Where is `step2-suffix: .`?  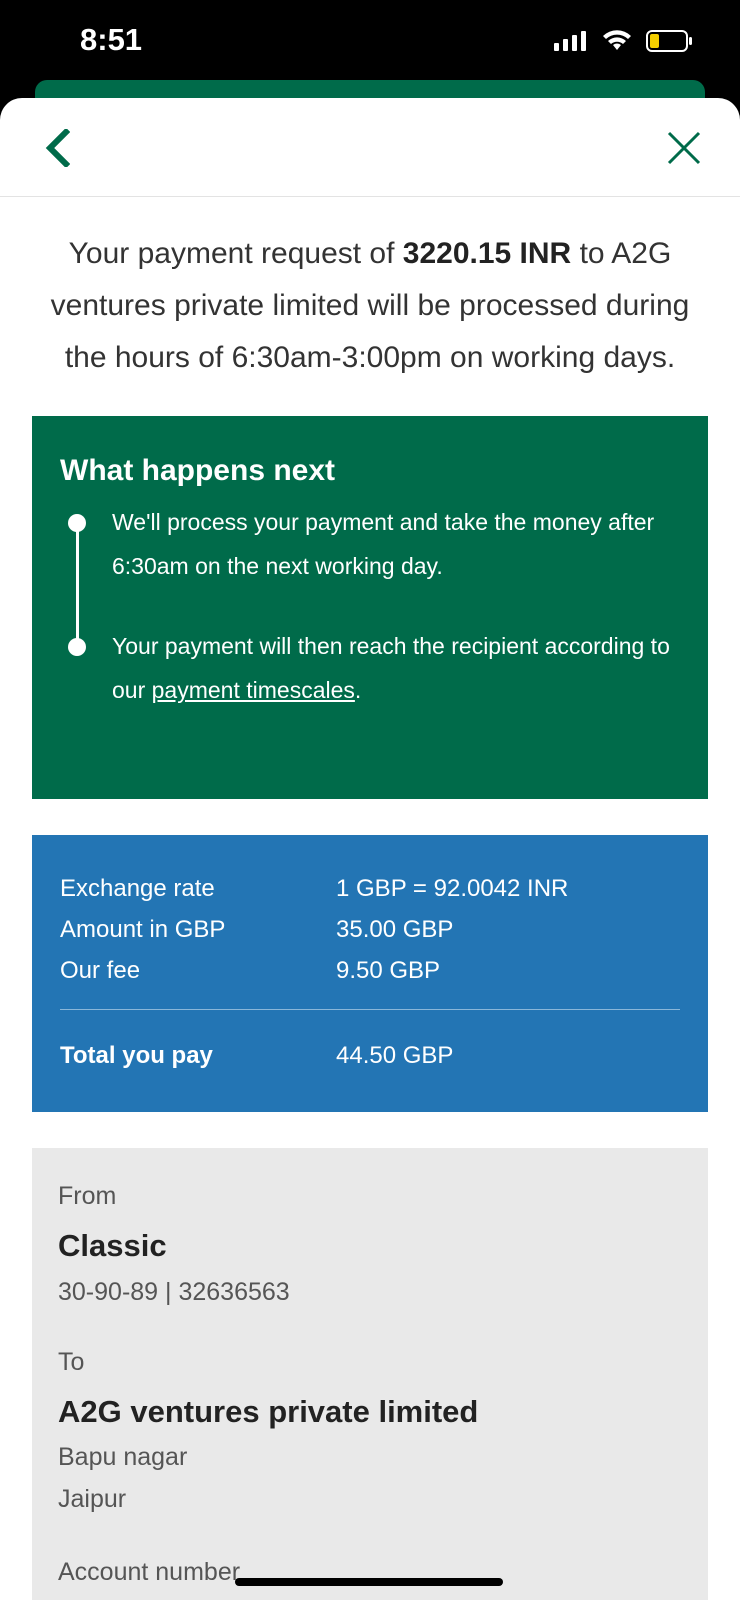 step2-suffix: . is located at coordinates (358, 690).